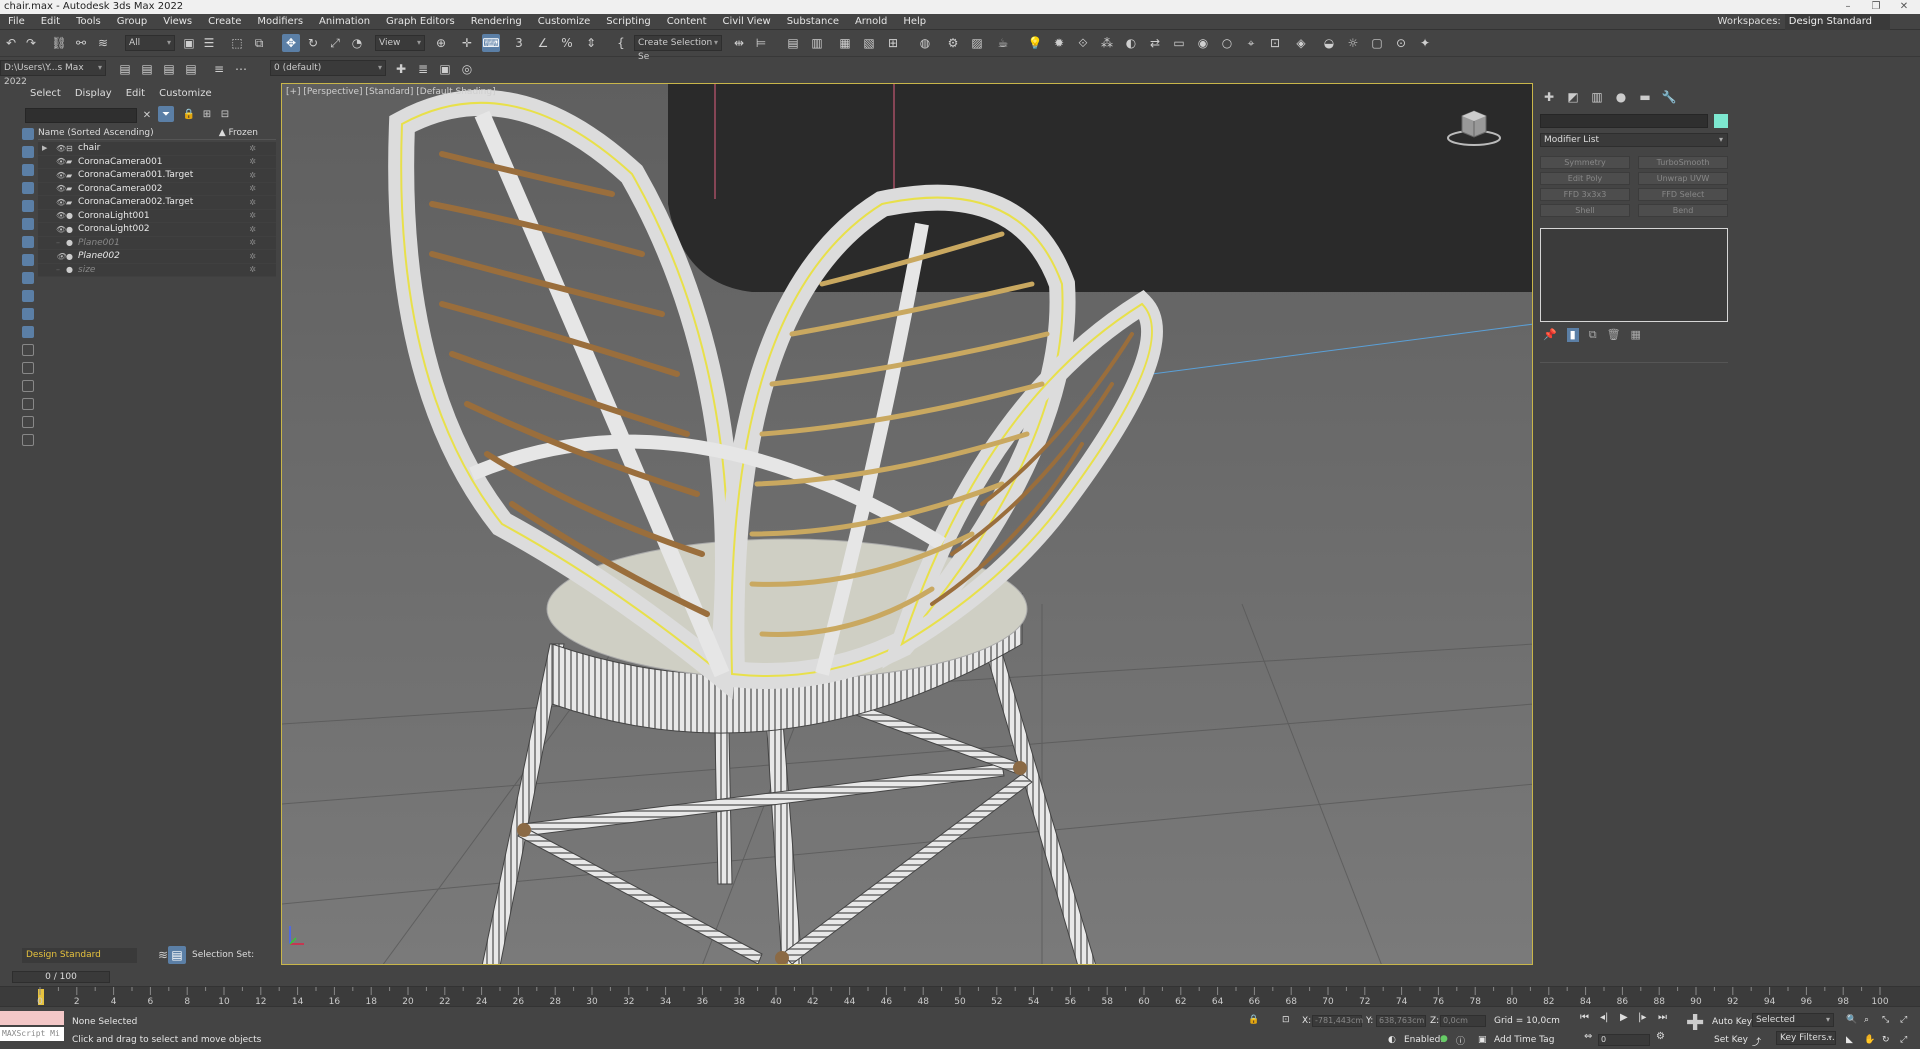  I want to click on default-tangent-icon: ⤴, so click(1756, 1041).